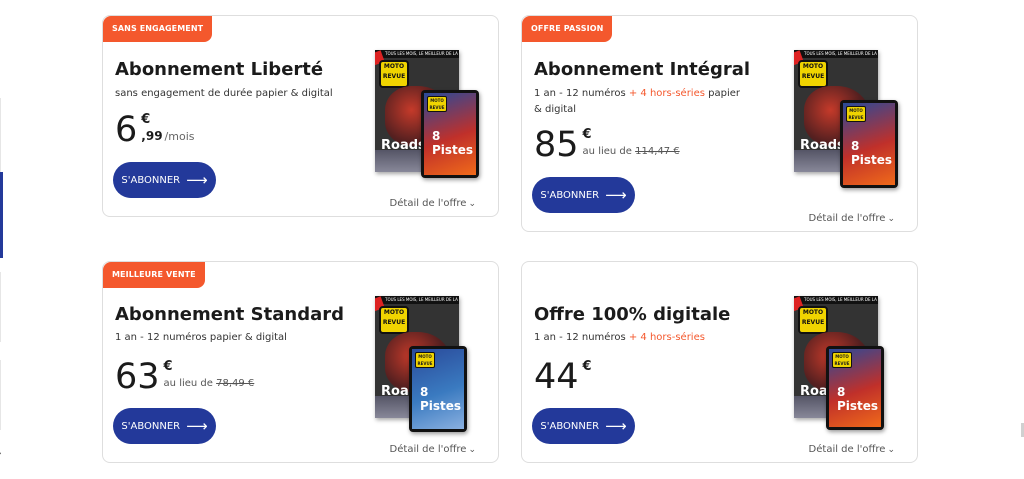 The height and width of the screenshot is (479, 1024). What do you see at coordinates (184, 377) in the screenshot?
I see `offer-price: 63 € au lieu de 78,49 €` at bounding box center [184, 377].